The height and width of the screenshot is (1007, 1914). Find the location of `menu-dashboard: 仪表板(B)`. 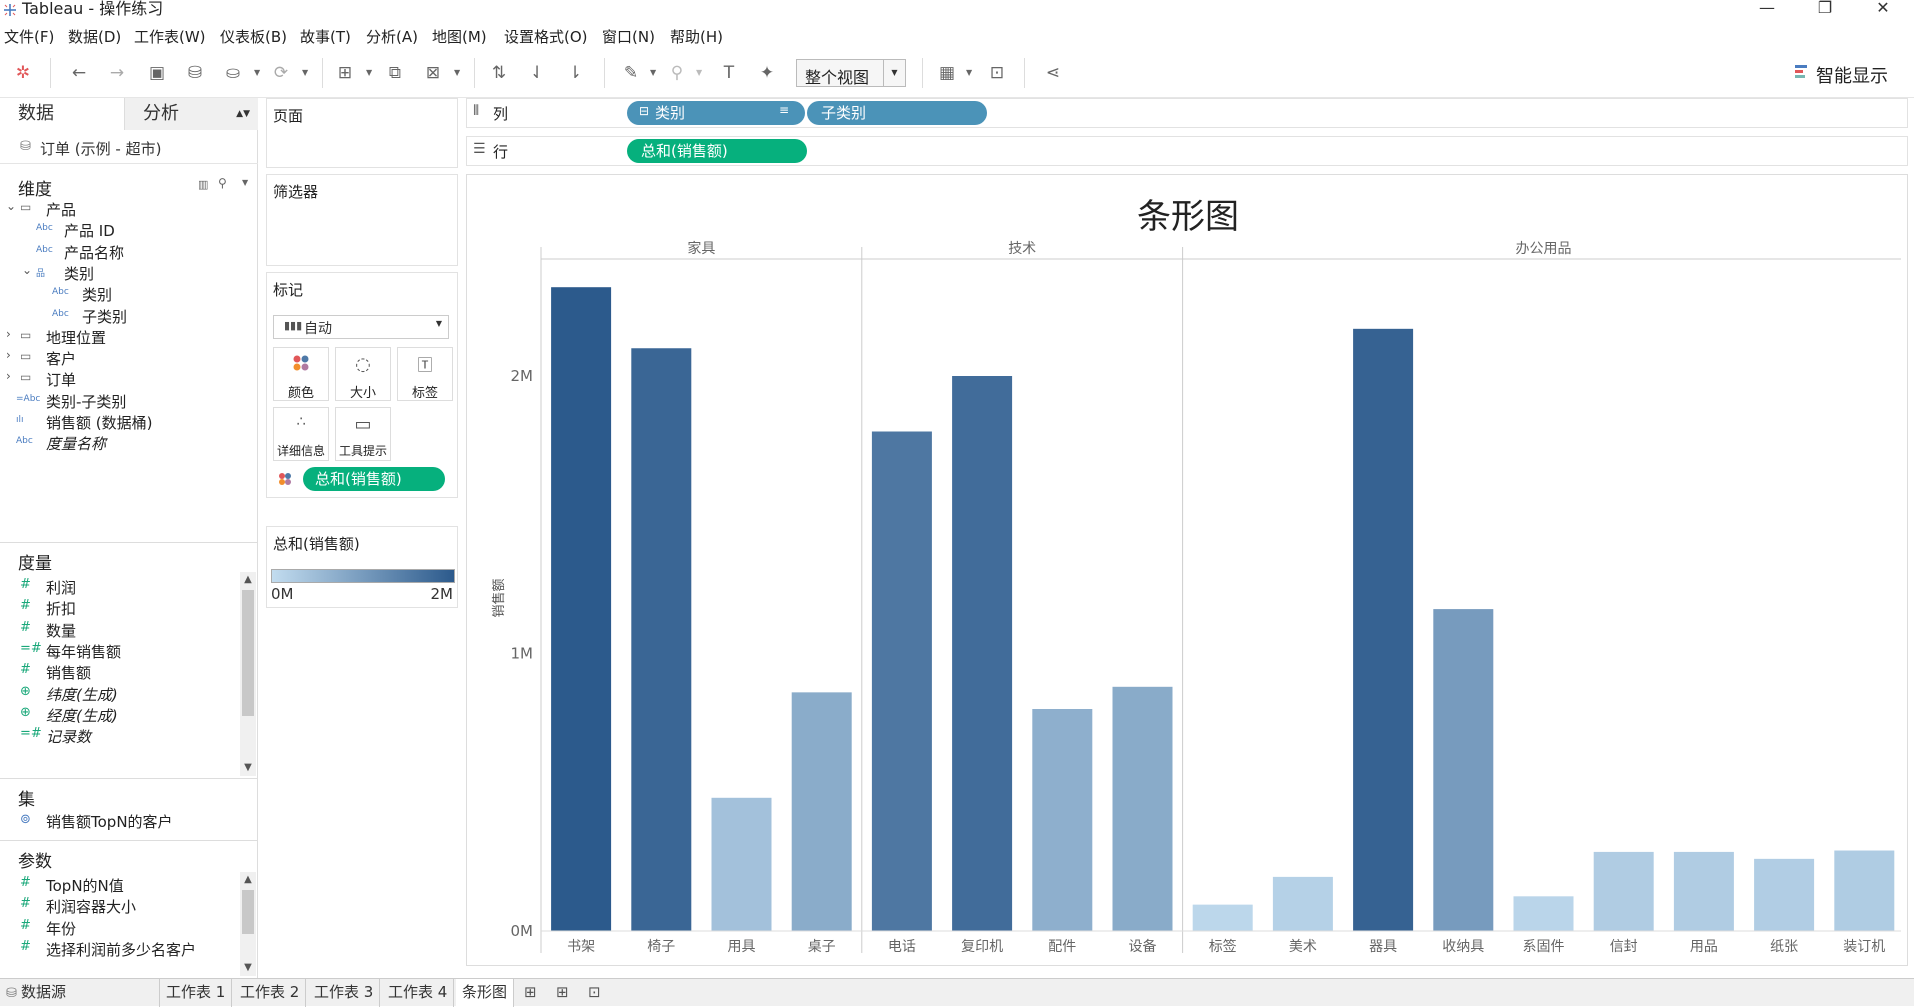

menu-dashboard: 仪表板(B) is located at coordinates (253, 36).